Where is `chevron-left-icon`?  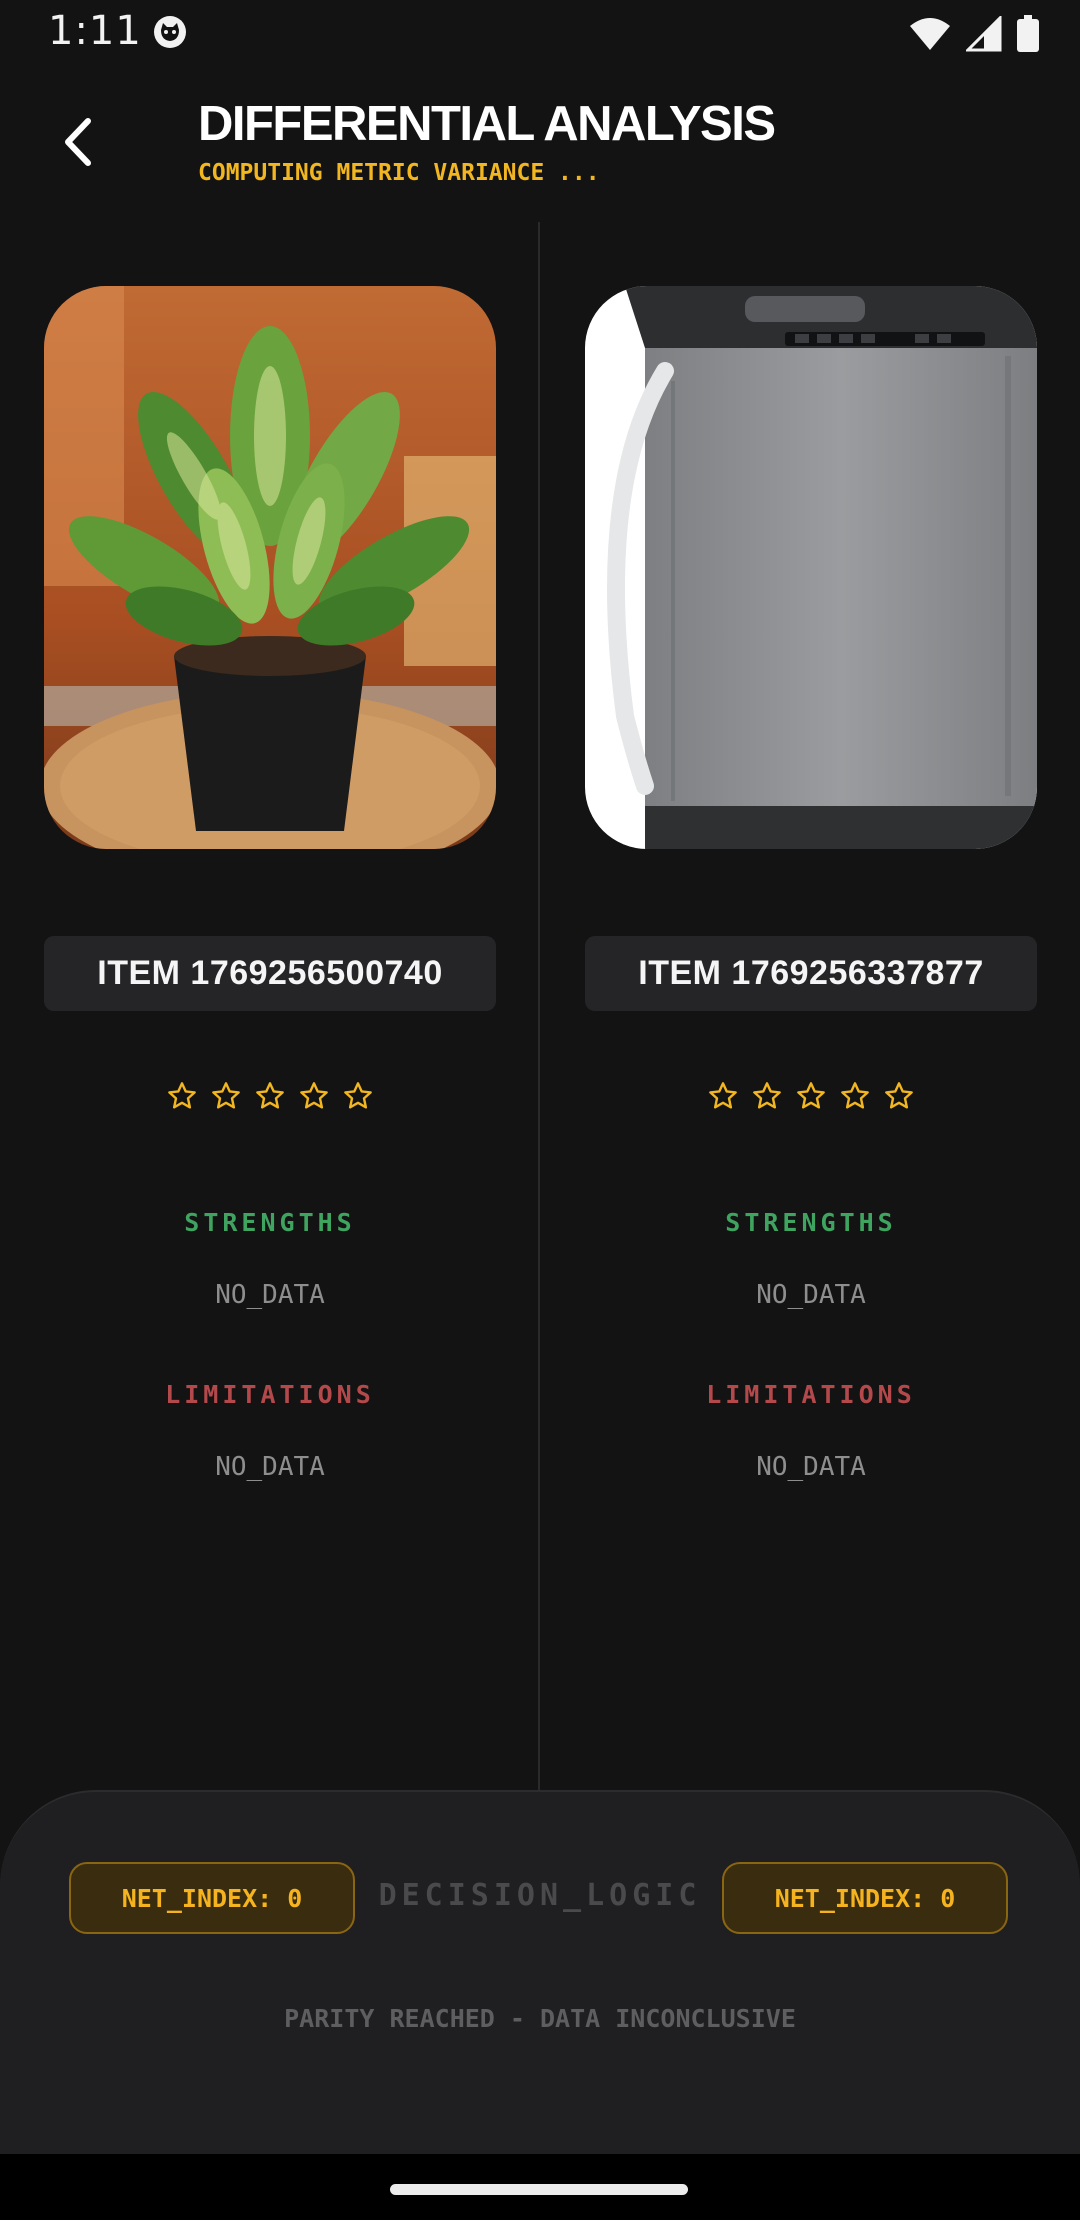 chevron-left-icon is located at coordinates (78, 142).